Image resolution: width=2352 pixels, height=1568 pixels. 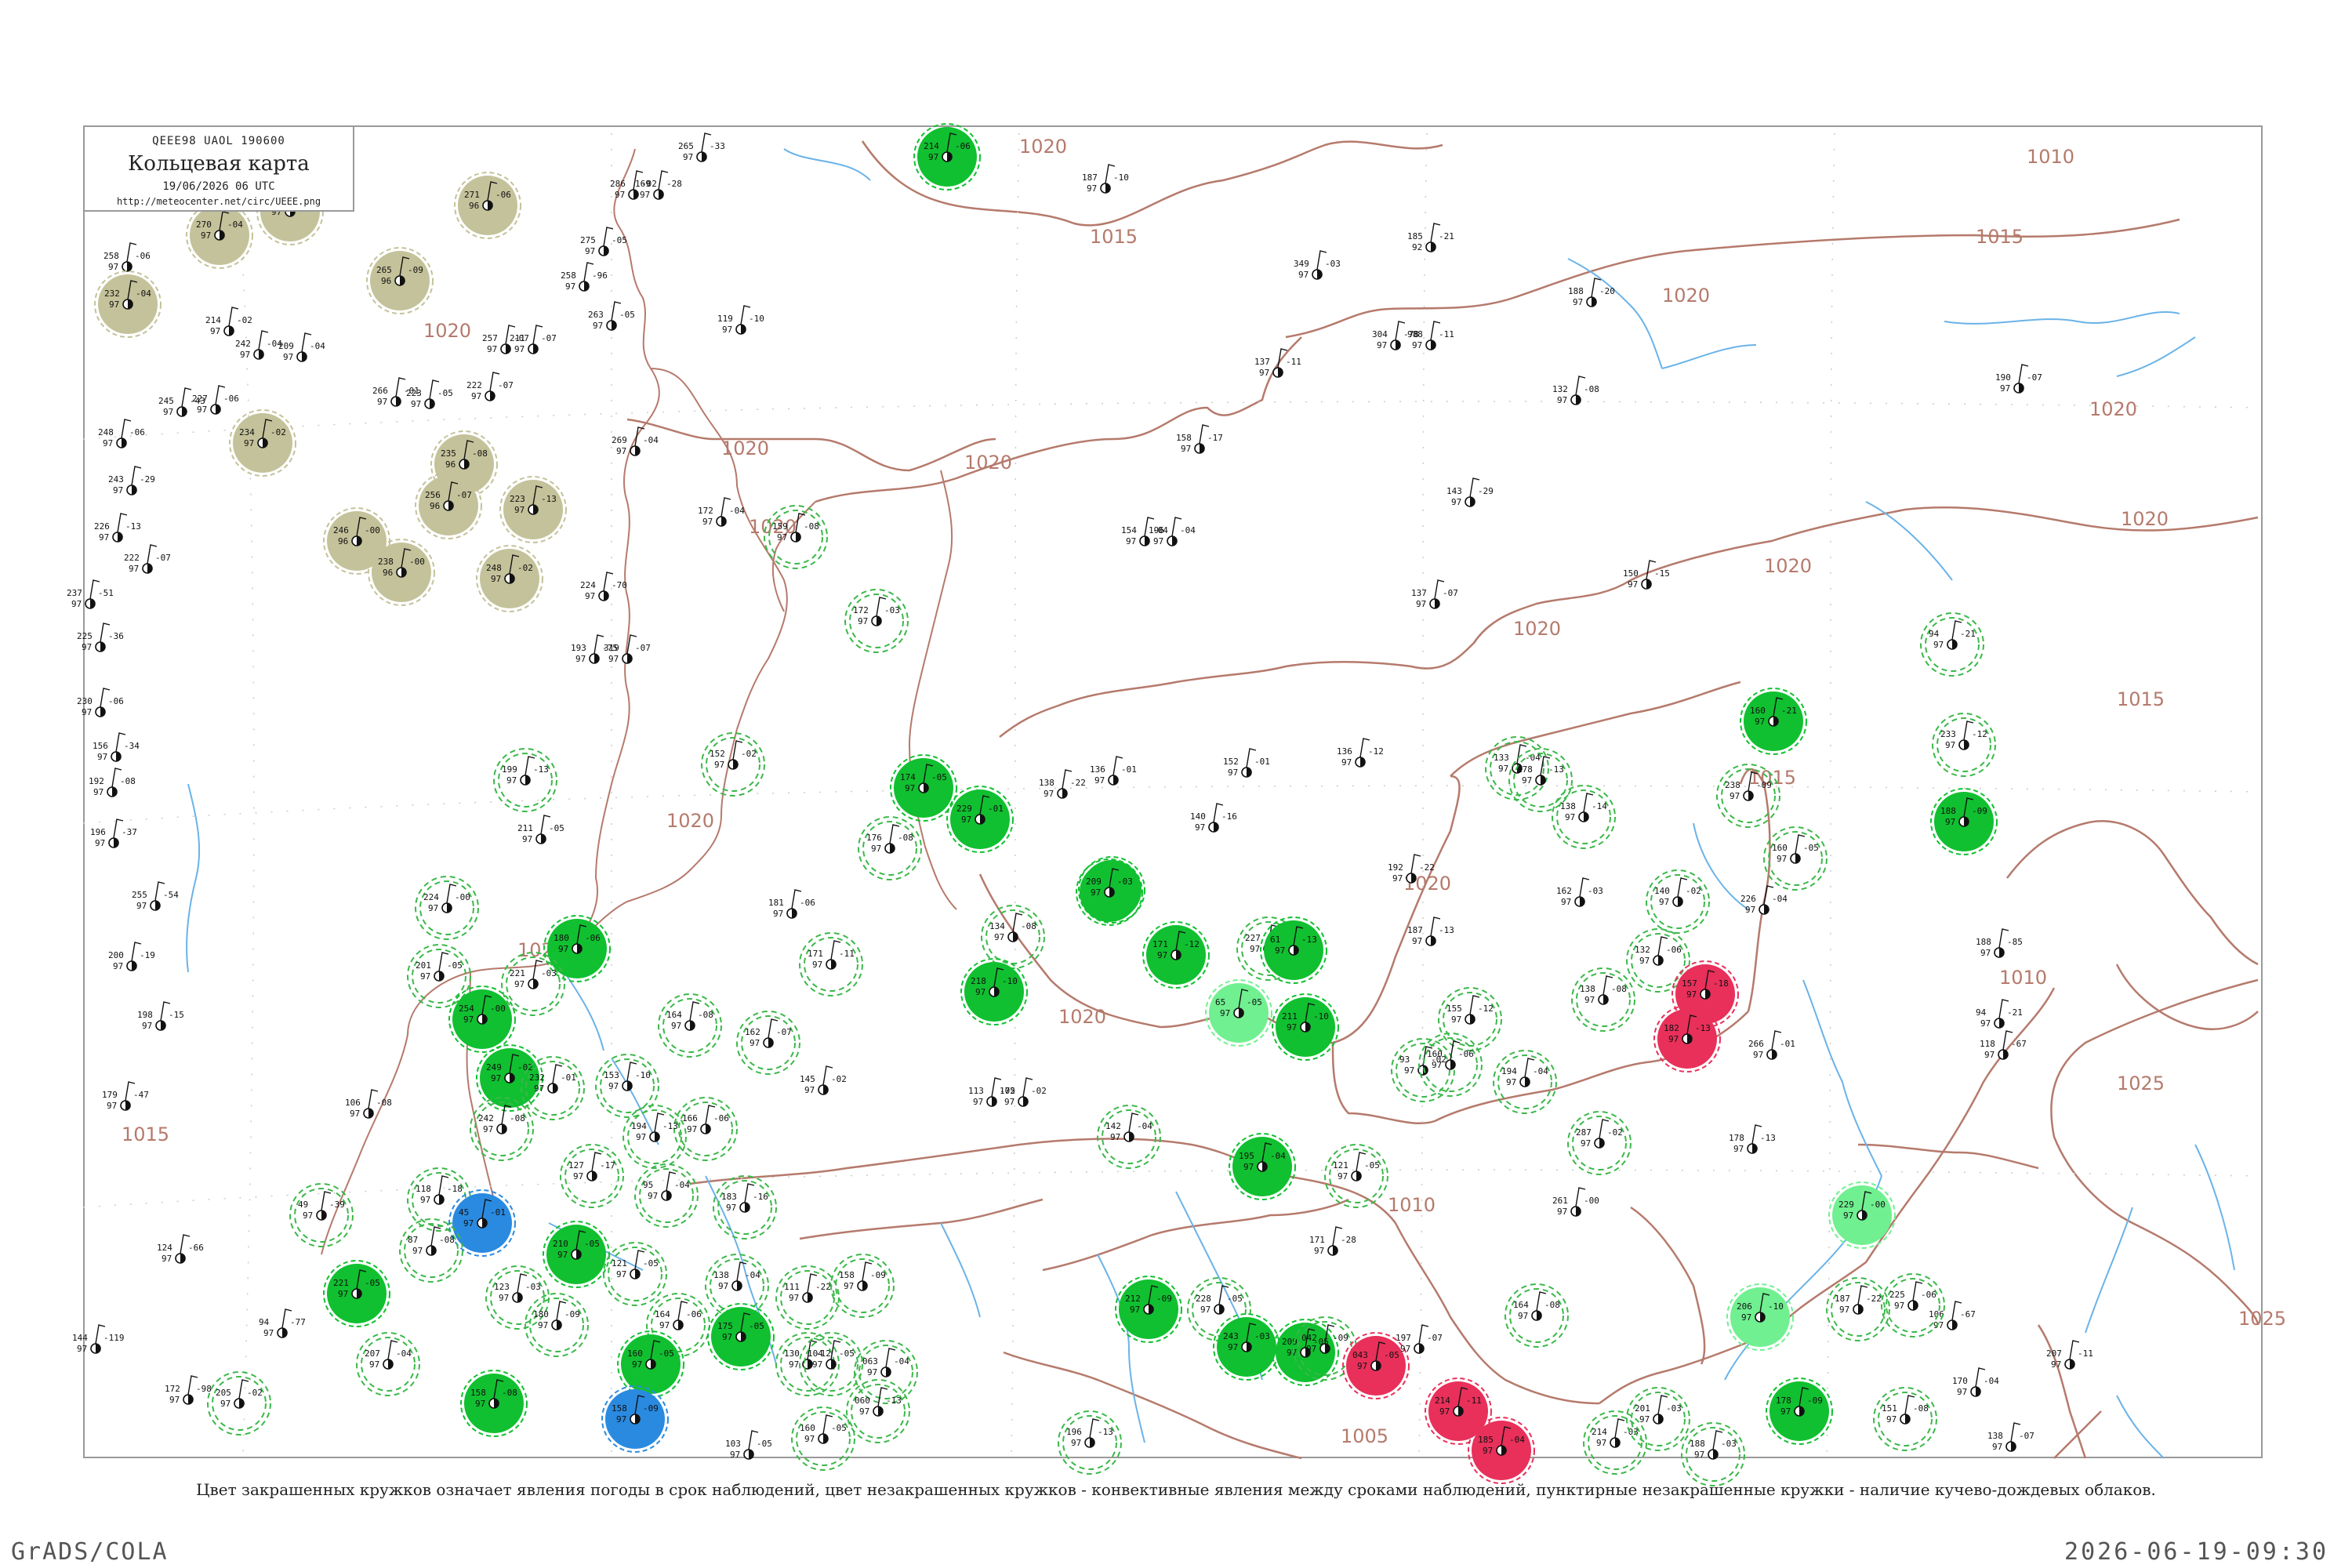 What do you see at coordinates (976, 1091) in the screenshot?
I see `station-temperature: 113` at bounding box center [976, 1091].